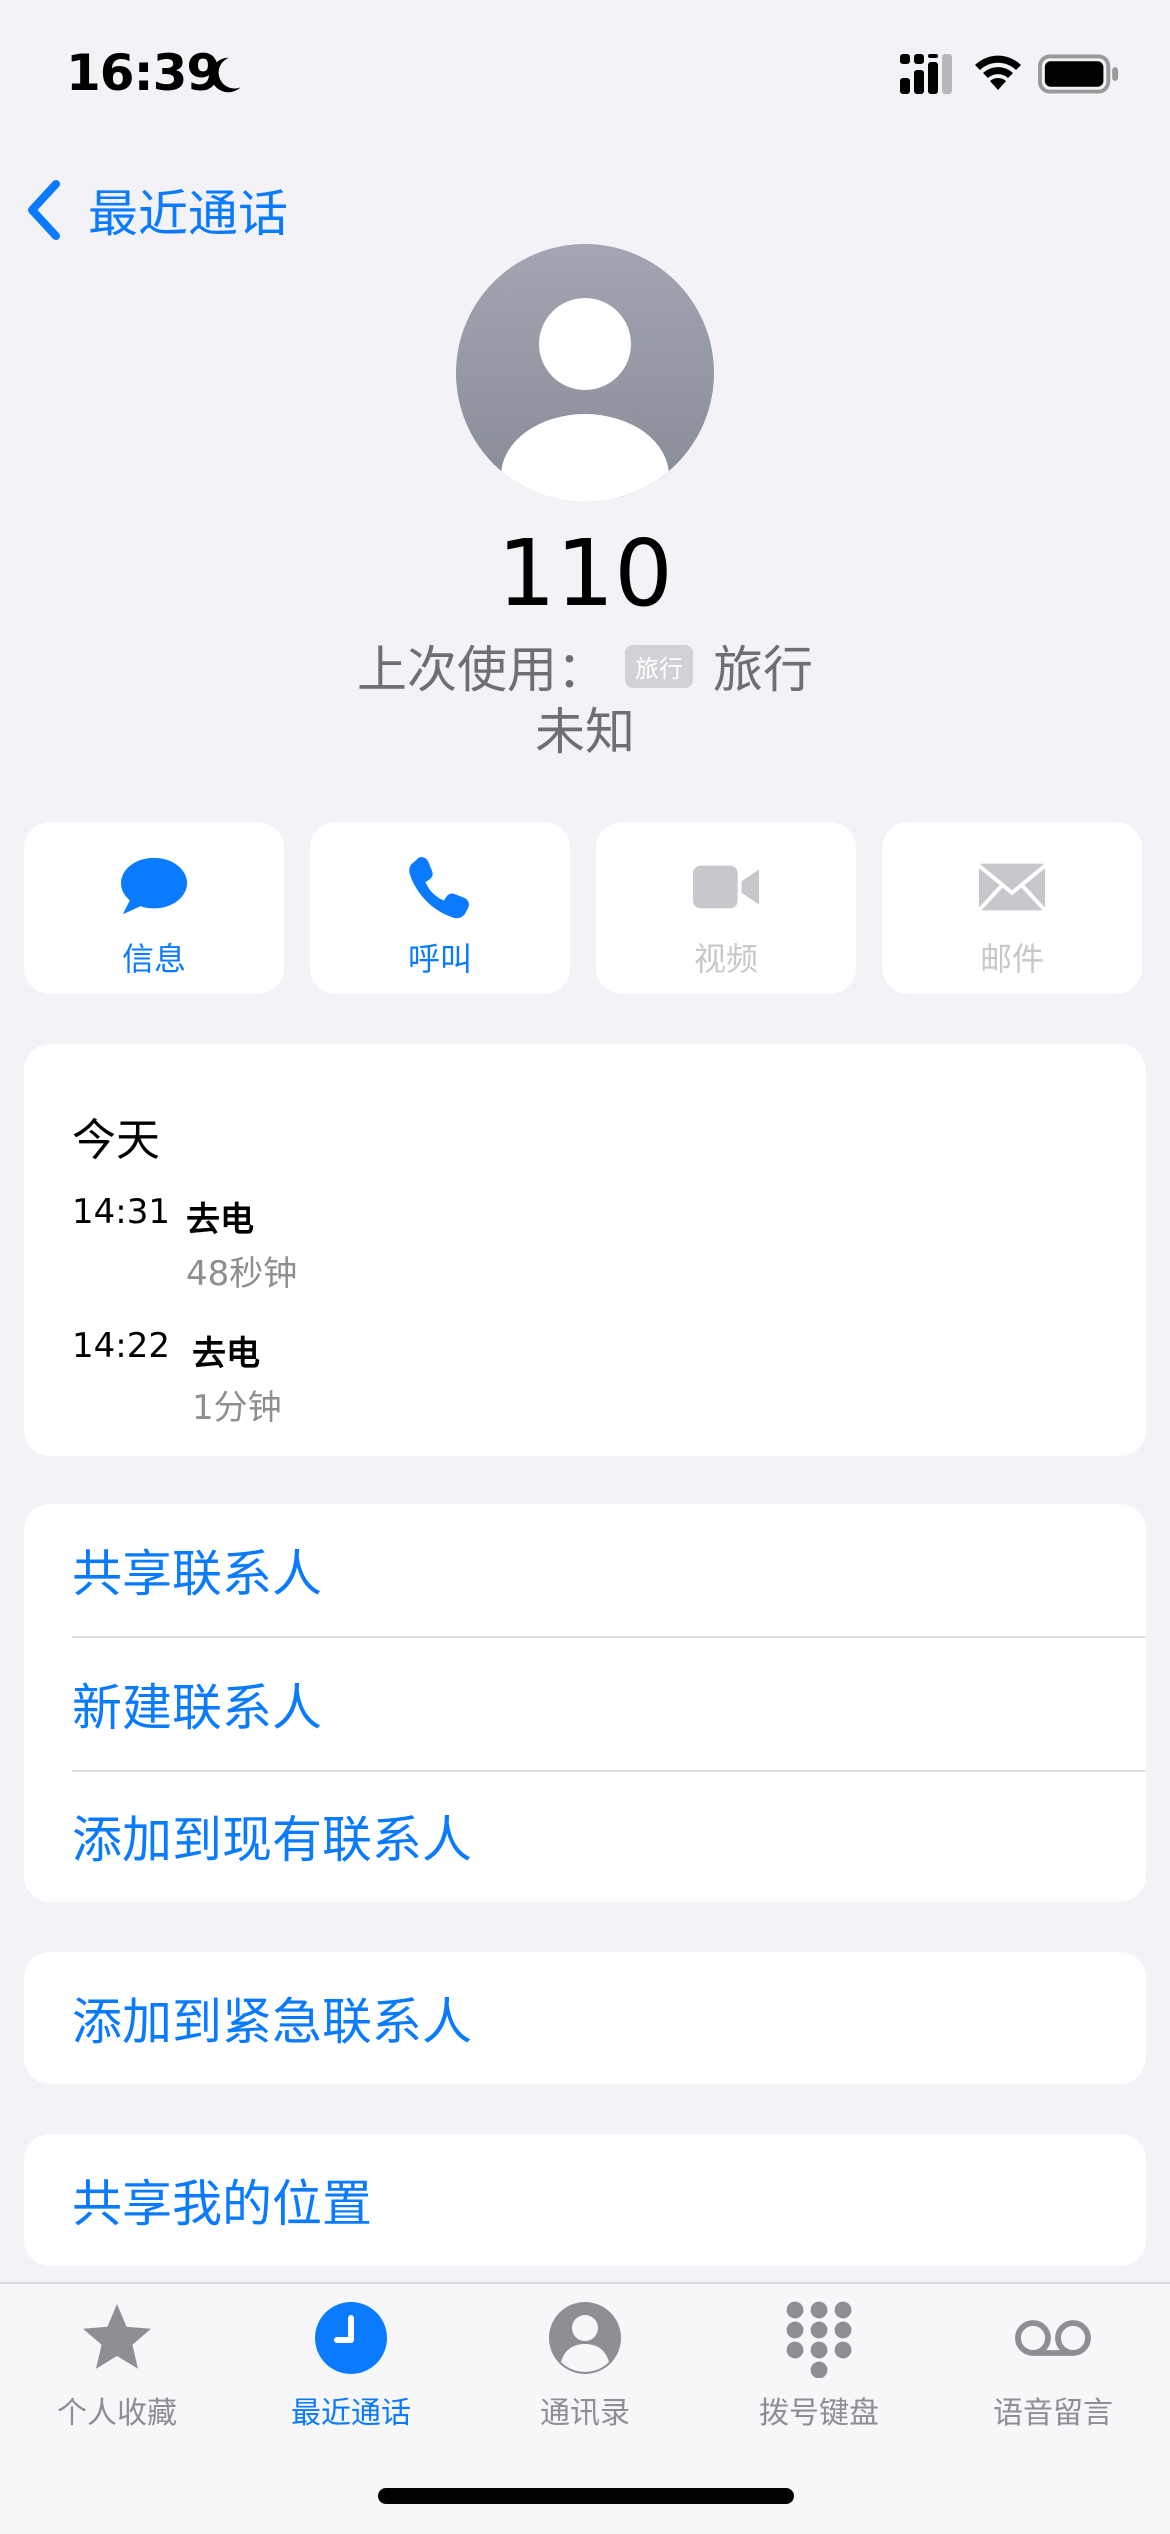 This screenshot has width=1170, height=2534. I want to click on tab-label: 拨号键盘, so click(819, 2413).